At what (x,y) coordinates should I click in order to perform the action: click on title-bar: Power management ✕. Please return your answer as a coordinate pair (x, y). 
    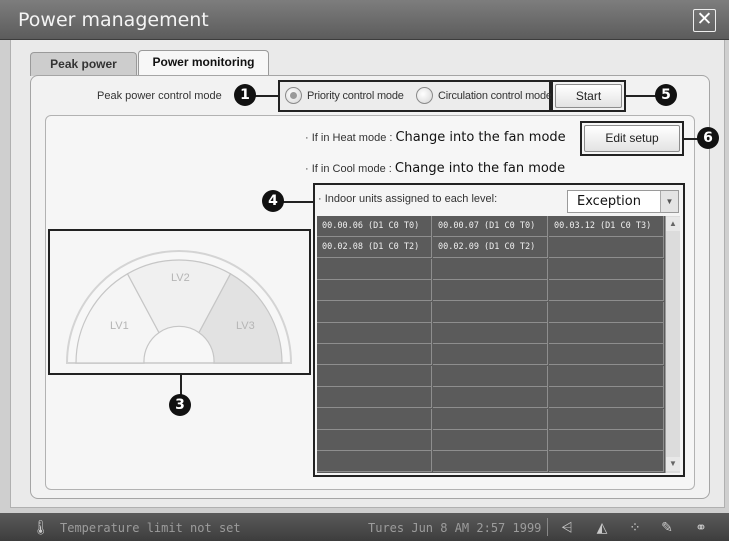
    Looking at the image, I should click on (364, 20).